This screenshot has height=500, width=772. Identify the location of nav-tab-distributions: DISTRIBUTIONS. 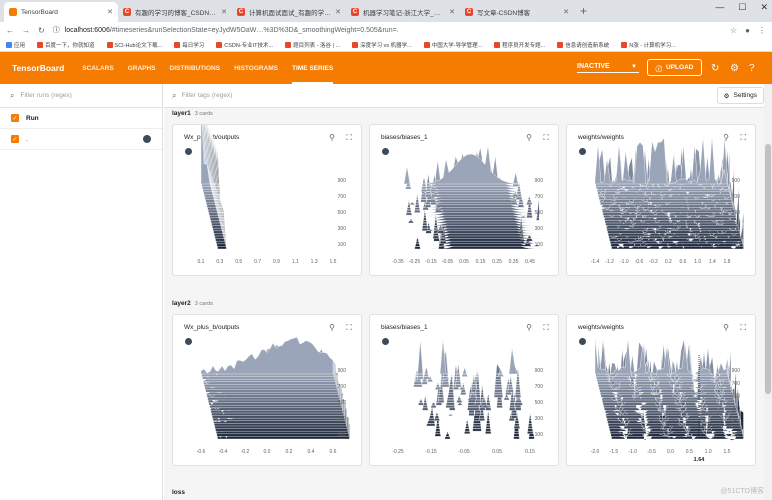
(195, 68).